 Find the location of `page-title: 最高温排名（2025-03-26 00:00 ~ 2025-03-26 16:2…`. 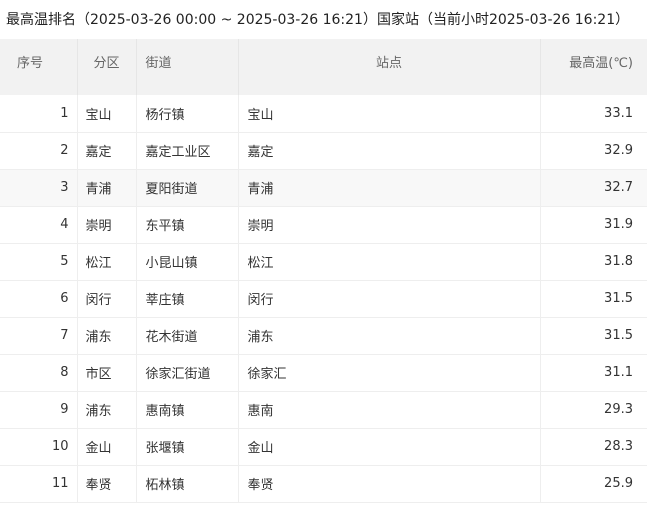

page-title: 最高温排名（2025-03-26 00:00 ~ 2025-03-26 16:2… is located at coordinates (318, 20).